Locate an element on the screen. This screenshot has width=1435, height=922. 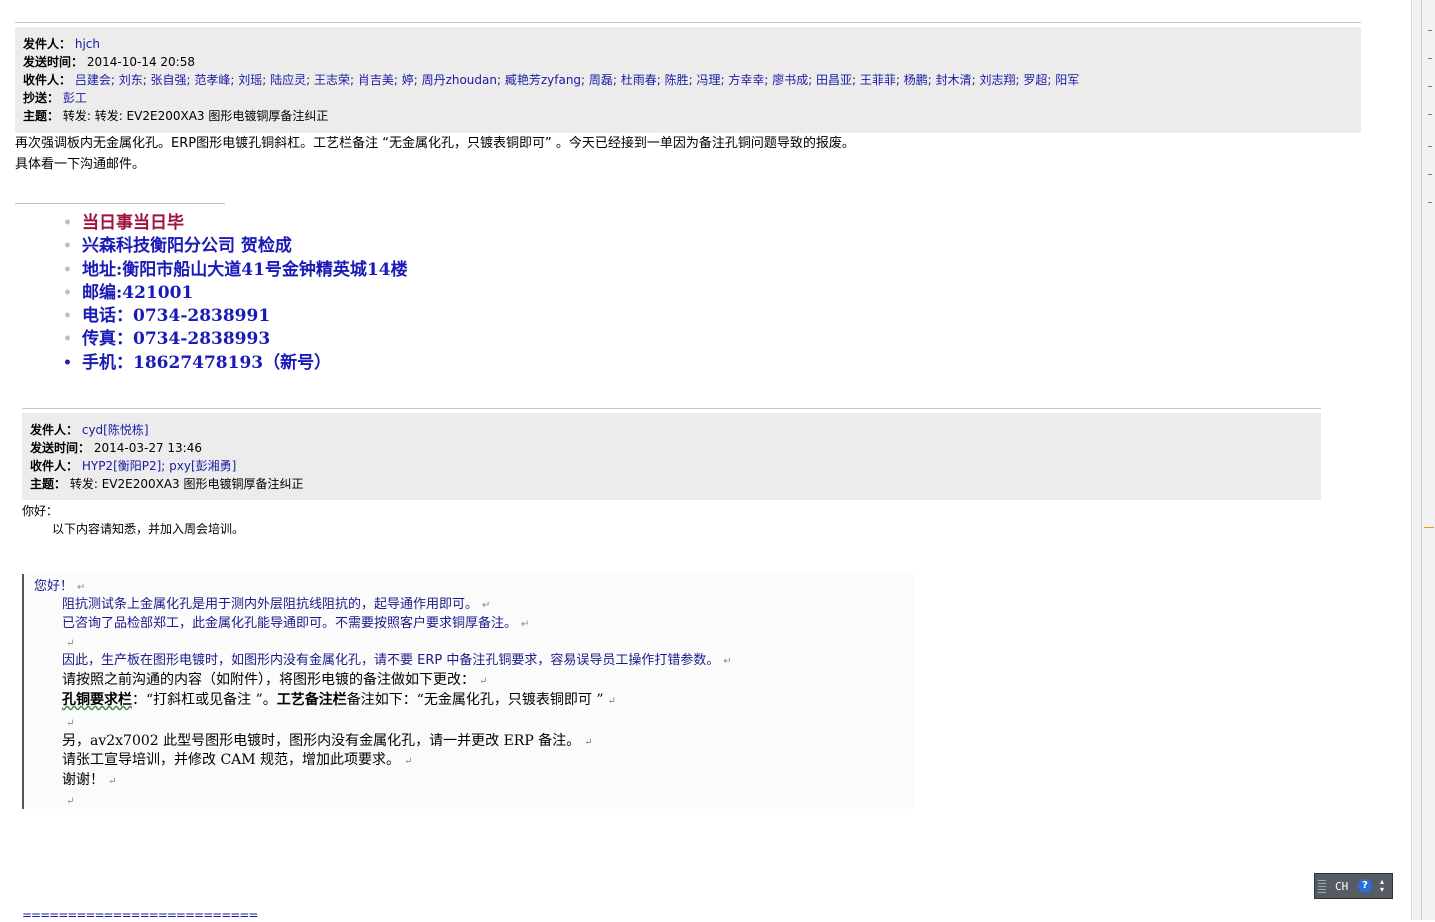
email1-subject-row: 主题： 转发: 转发: EV2E200XA3 图形电镀铜厚备注纠正 is located at coordinates (175, 116).